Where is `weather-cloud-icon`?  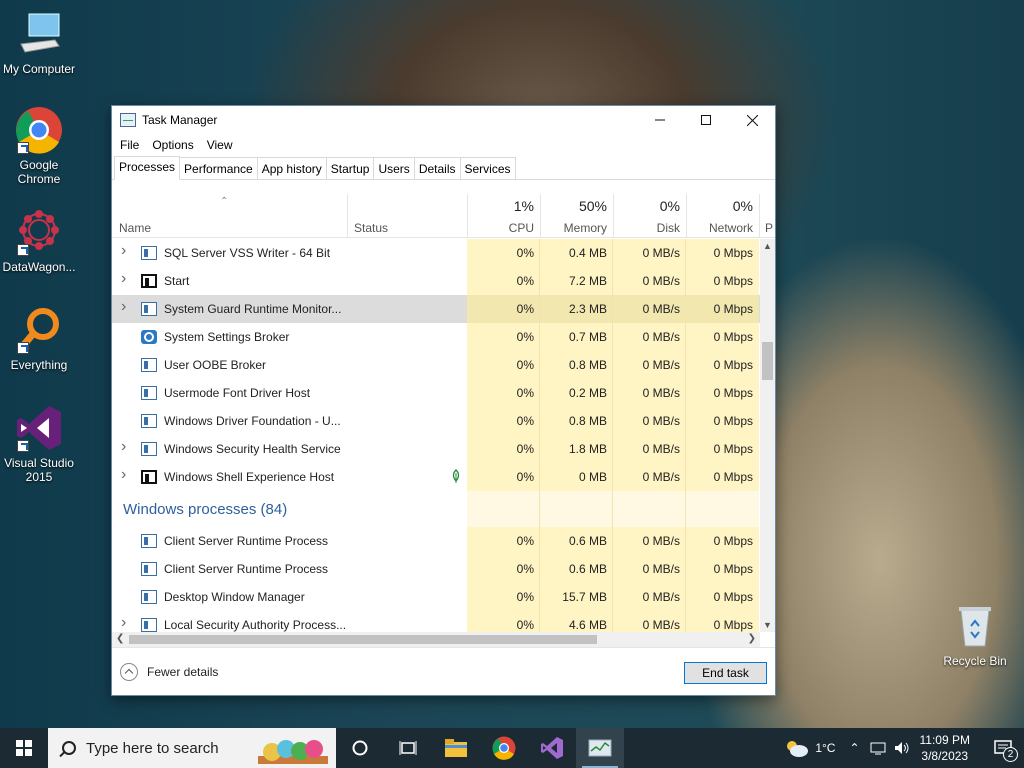
weather-cloud-icon is located at coordinates (796, 748).